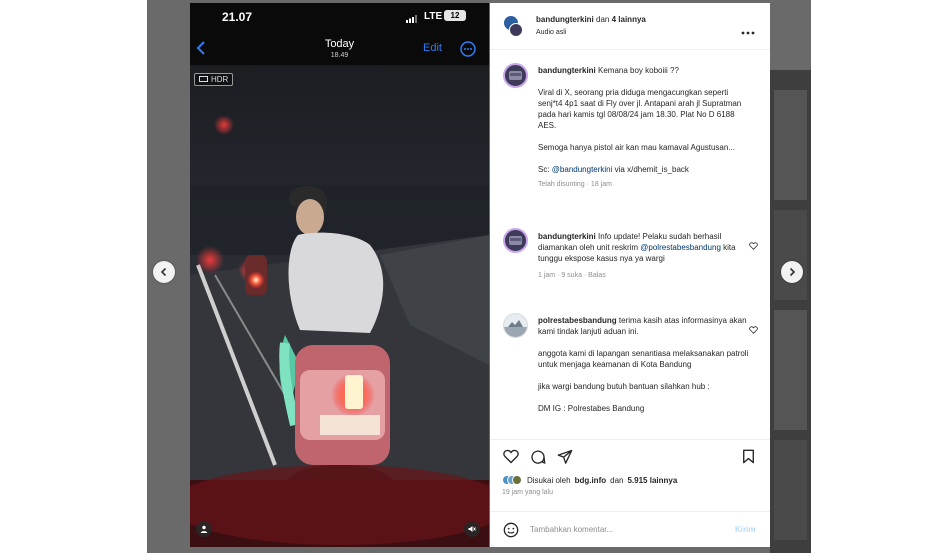 This screenshot has width=941, height=553. Describe the element at coordinates (511, 530) in the screenshot. I see `emoji-icon` at that location.